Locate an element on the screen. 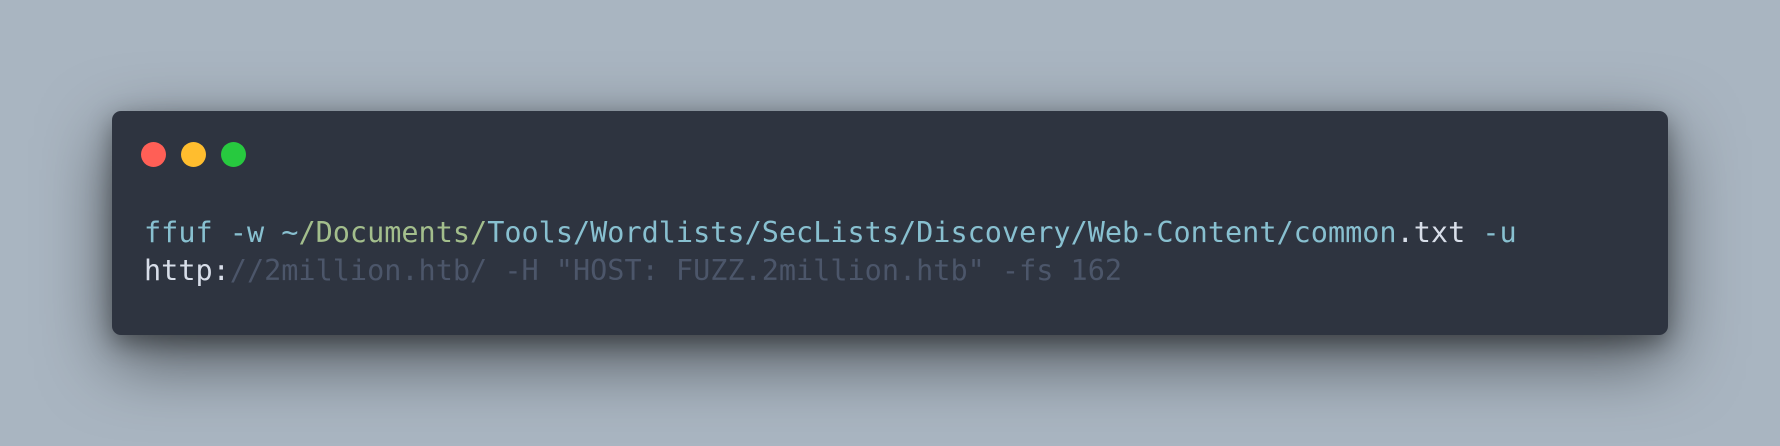  maximize-button is located at coordinates (233, 154).